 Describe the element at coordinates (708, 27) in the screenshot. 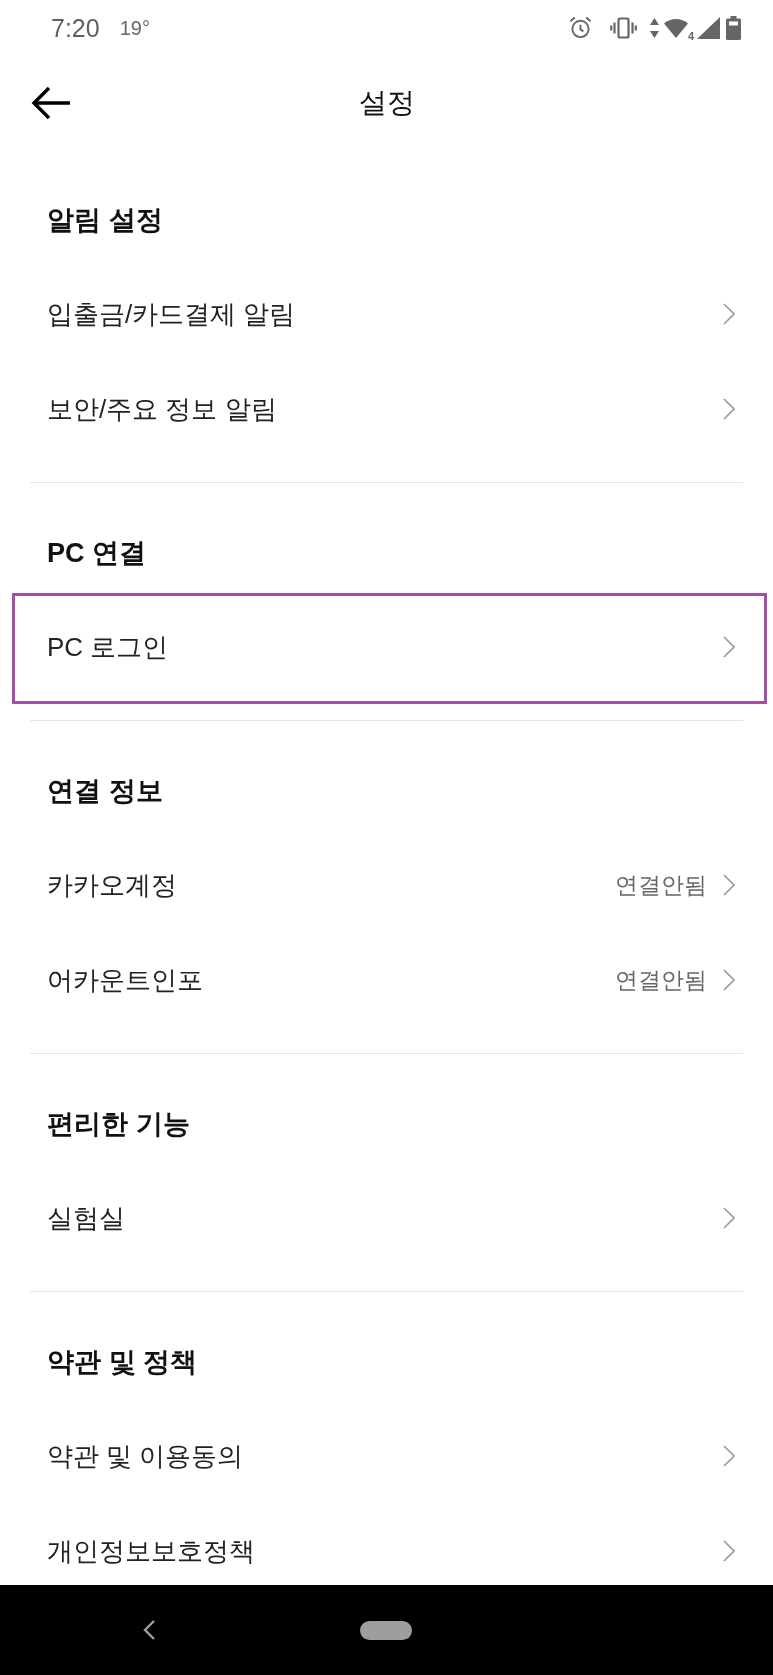

I see `signal-icon` at that location.